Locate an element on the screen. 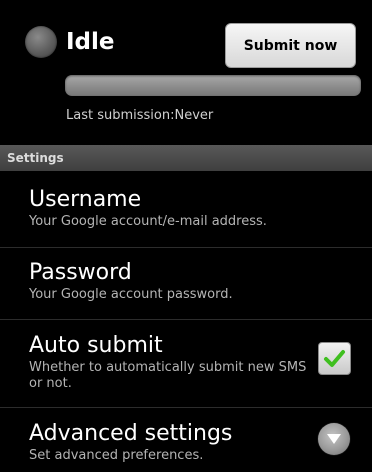  status-dot-icon is located at coordinates (41, 42).